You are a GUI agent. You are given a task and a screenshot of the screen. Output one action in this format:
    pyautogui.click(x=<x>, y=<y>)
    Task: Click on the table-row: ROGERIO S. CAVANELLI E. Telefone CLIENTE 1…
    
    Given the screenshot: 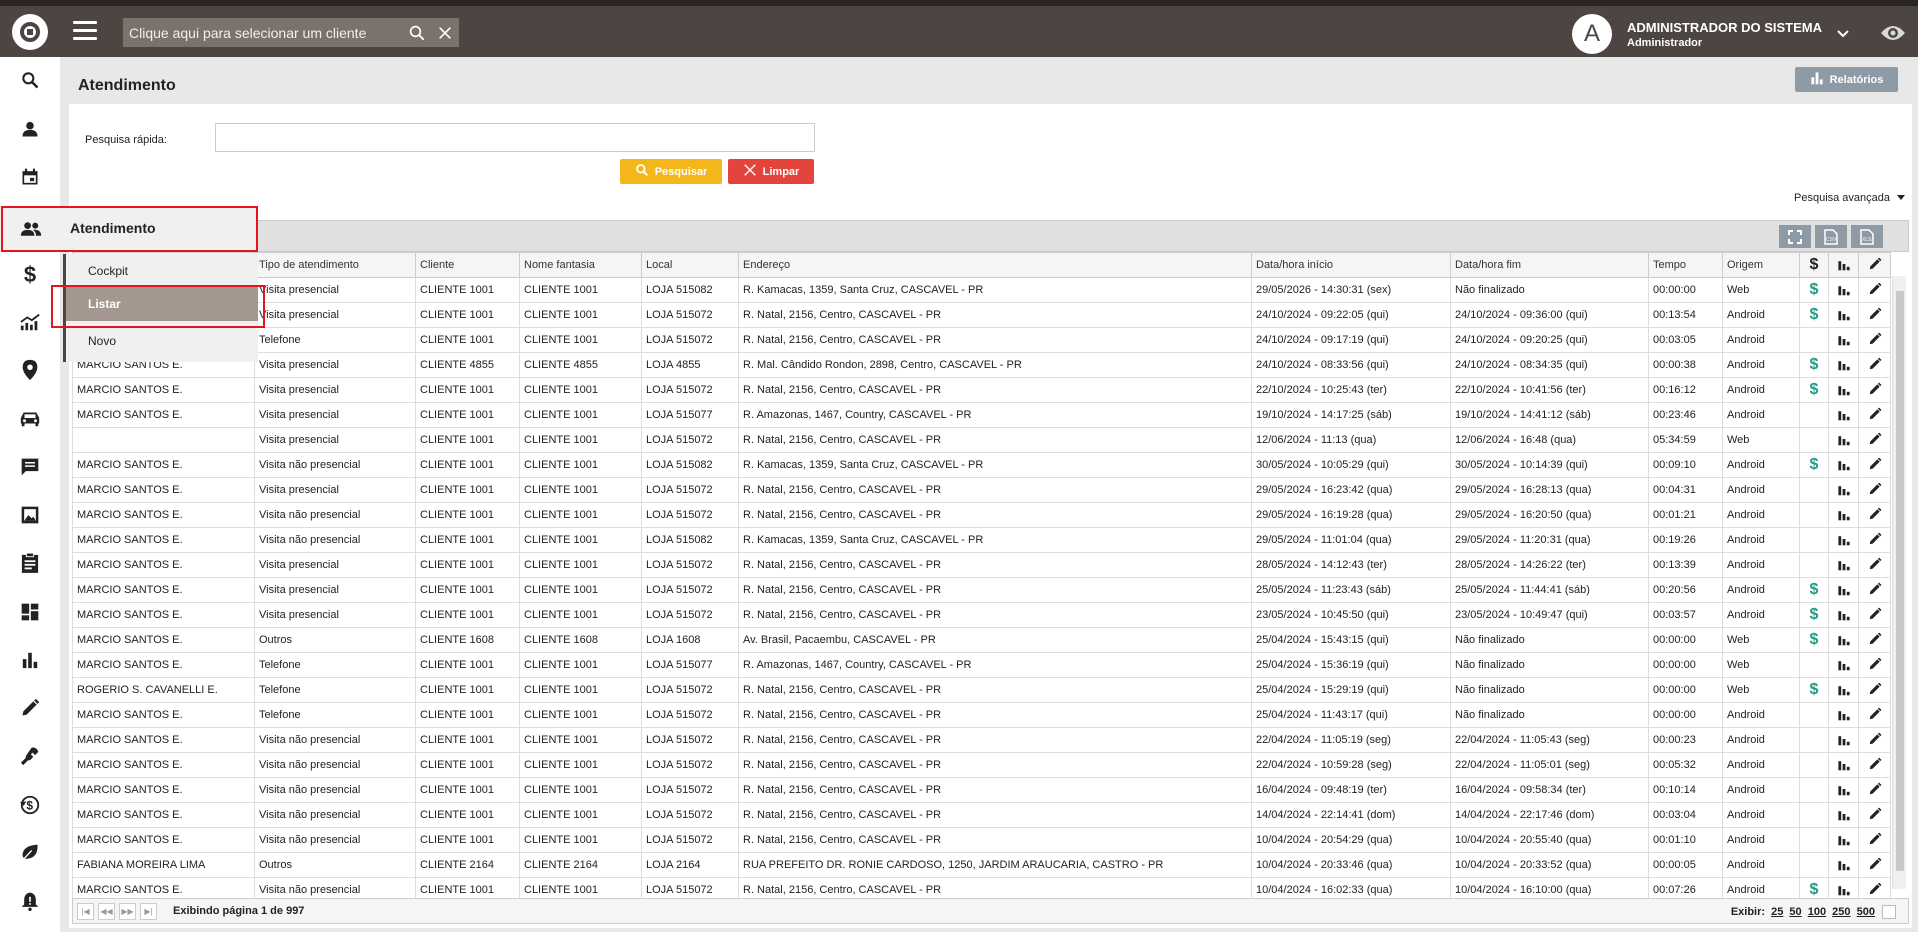 What is the action you would take?
    pyautogui.click(x=981, y=690)
    